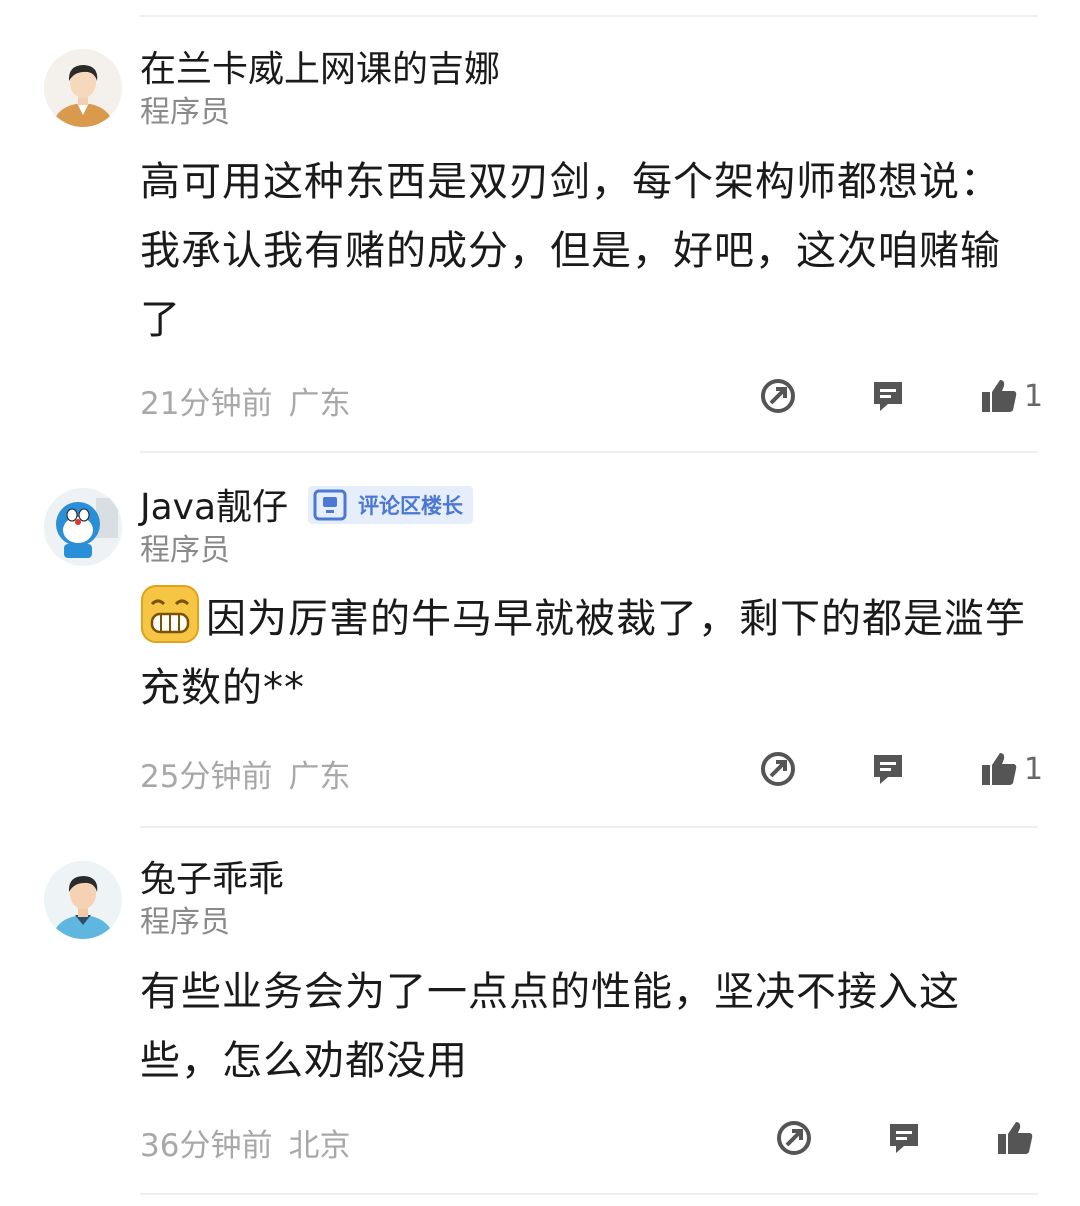 This screenshot has width=1080, height=1206. I want to click on avatar-doraemon-icon, so click(83, 527).